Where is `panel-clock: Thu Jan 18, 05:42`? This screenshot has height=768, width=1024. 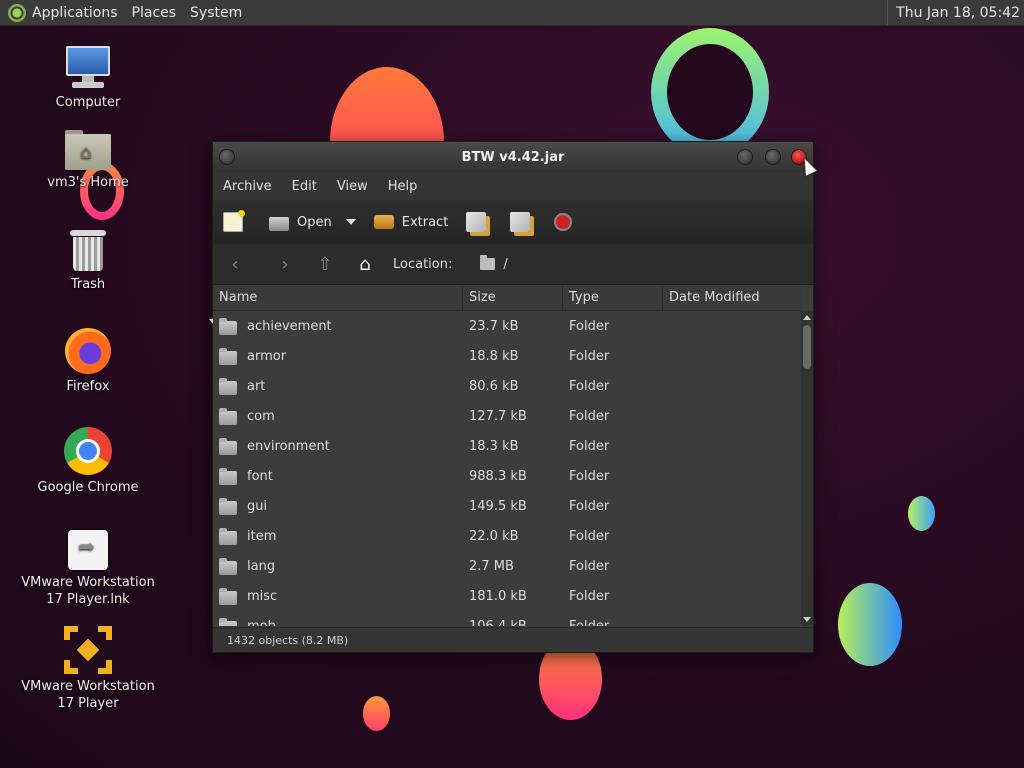 panel-clock: Thu Jan 18, 05:42 is located at coordinates (955, 12).